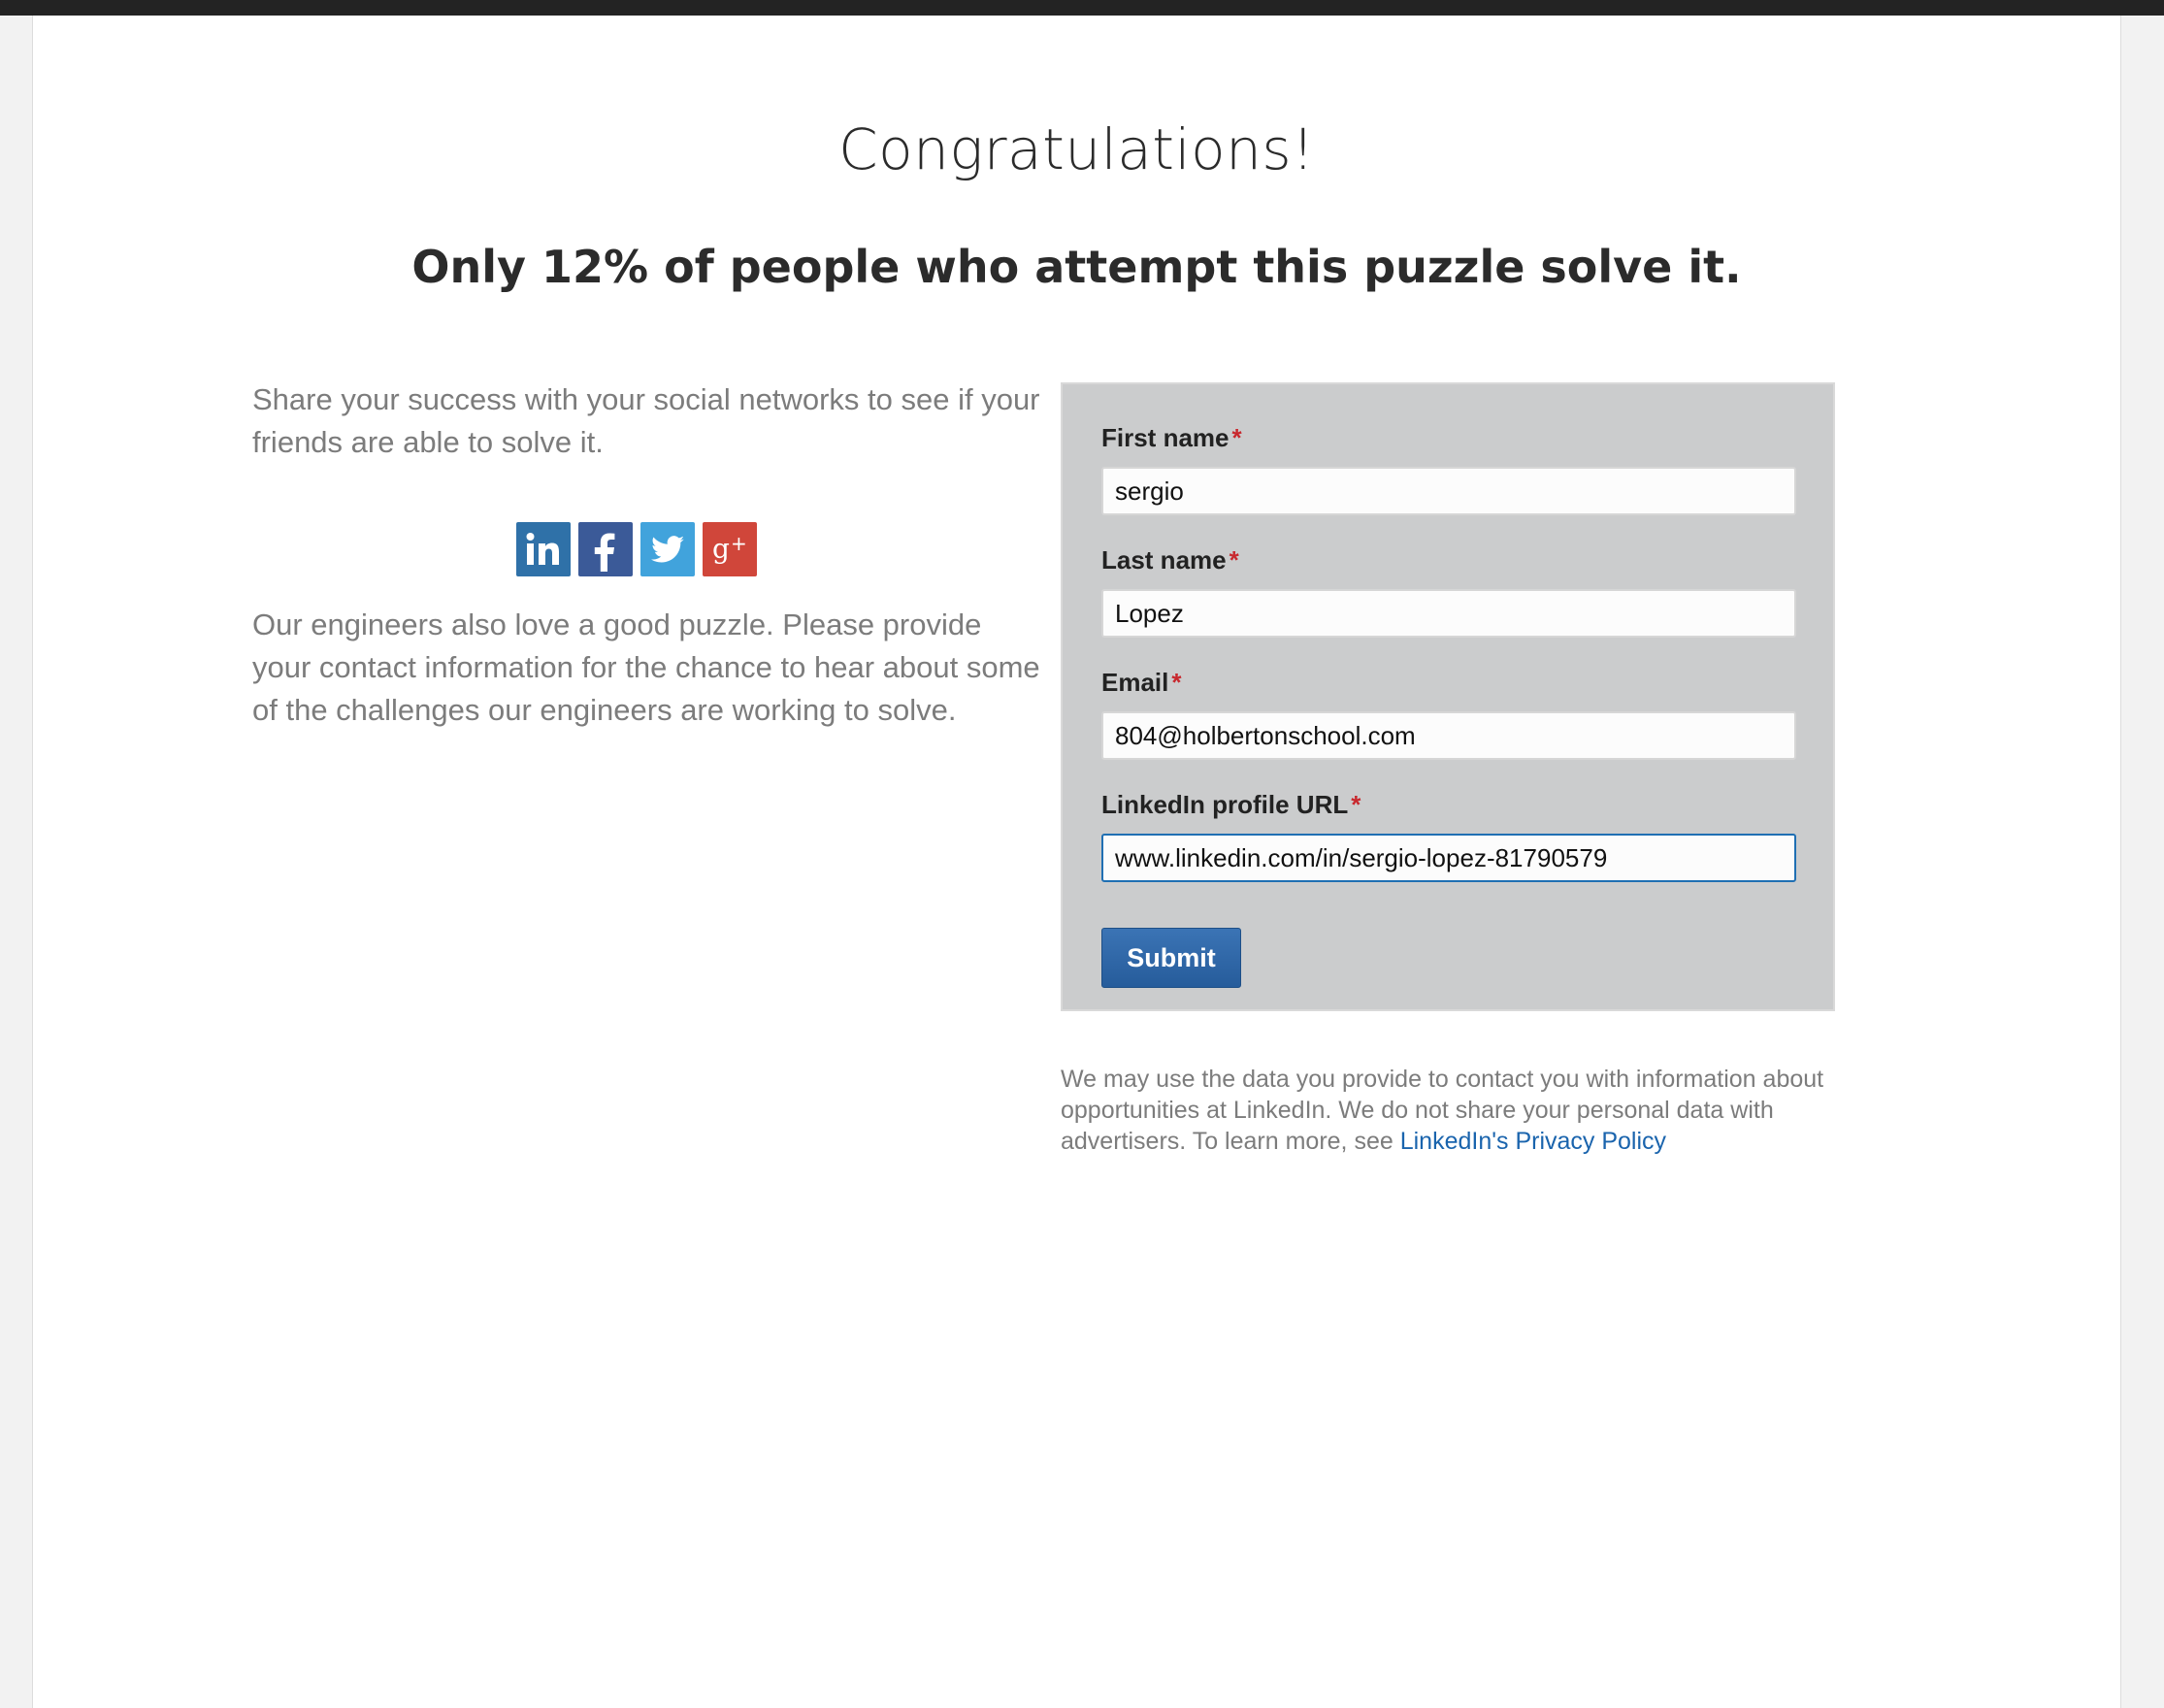 Image resolution: width=2164 pixels, height=1708 pixels. I want to click on submit-button: Submit, so click(1171, 958).